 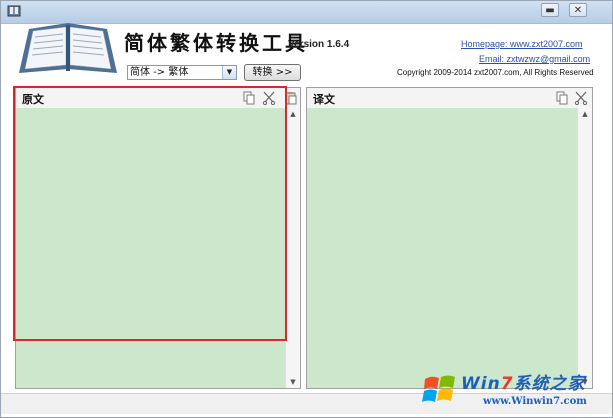 What do you see at coordinates (534, 59) in the screenshot?
I see `email-link: Email: zxtwzwz@gmail.com` at bounding box center [534, 59].